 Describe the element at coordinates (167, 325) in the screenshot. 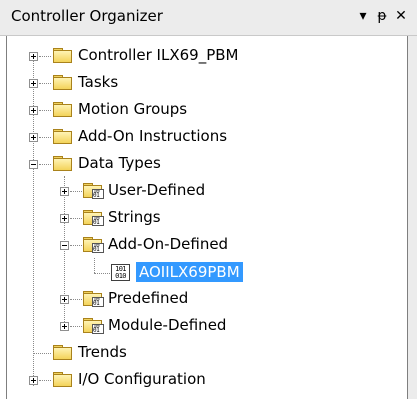

I see `tree-item-label: Module-Defined` at that location.